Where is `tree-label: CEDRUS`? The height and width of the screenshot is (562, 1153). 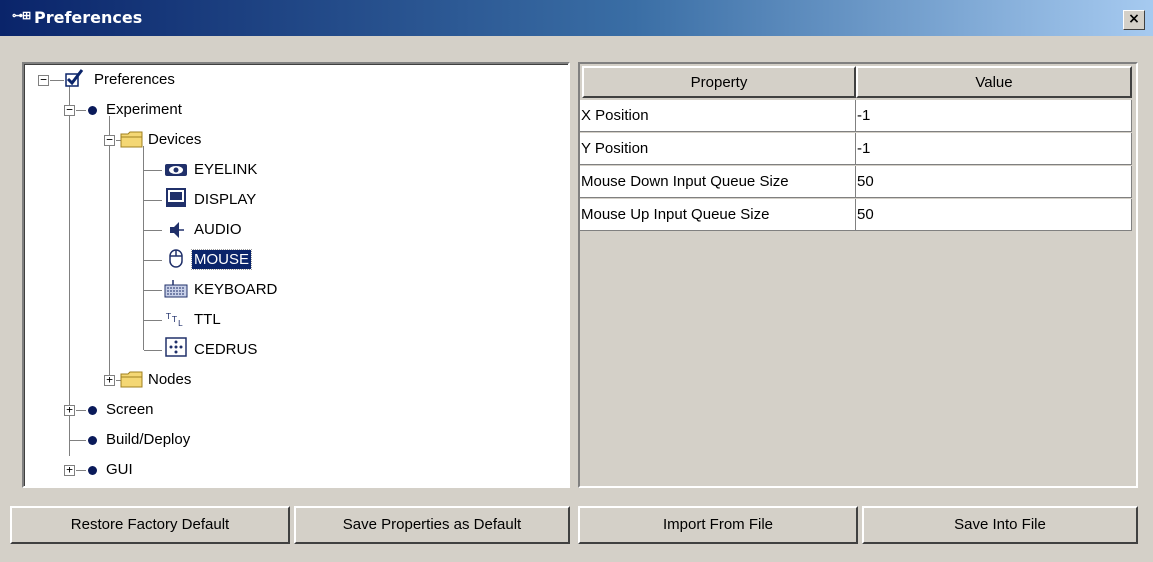 tree-label: CEDRUS is located at coordinates (226, 349).